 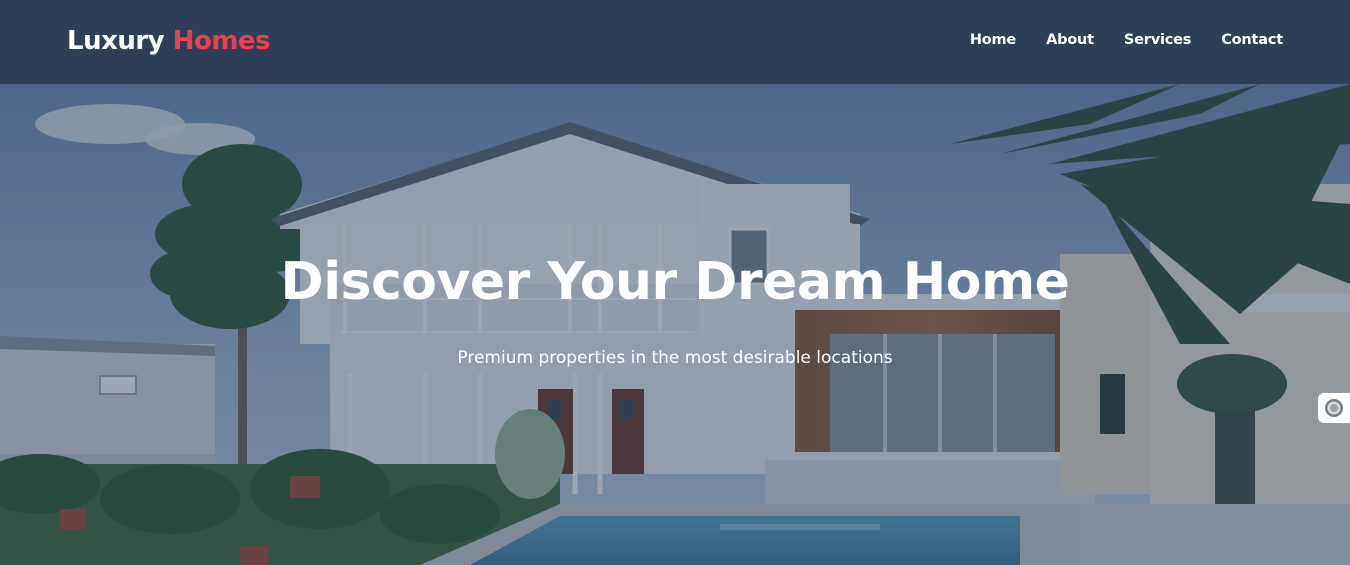 I want to click on logo-primary: Luxury, so click(x=116, y=41).